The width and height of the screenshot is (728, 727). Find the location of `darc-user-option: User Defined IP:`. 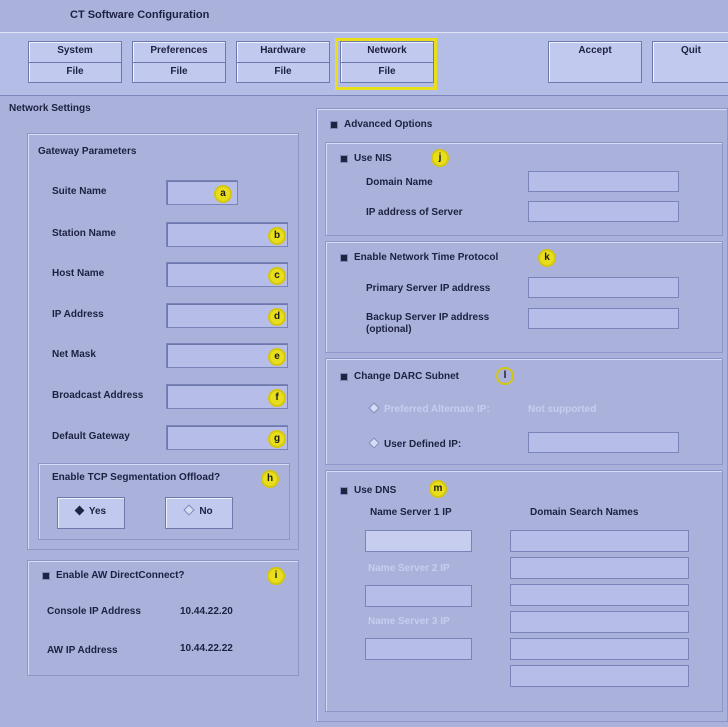

darc-user-option: User Defined IP: is located at coordinates (415, 443).